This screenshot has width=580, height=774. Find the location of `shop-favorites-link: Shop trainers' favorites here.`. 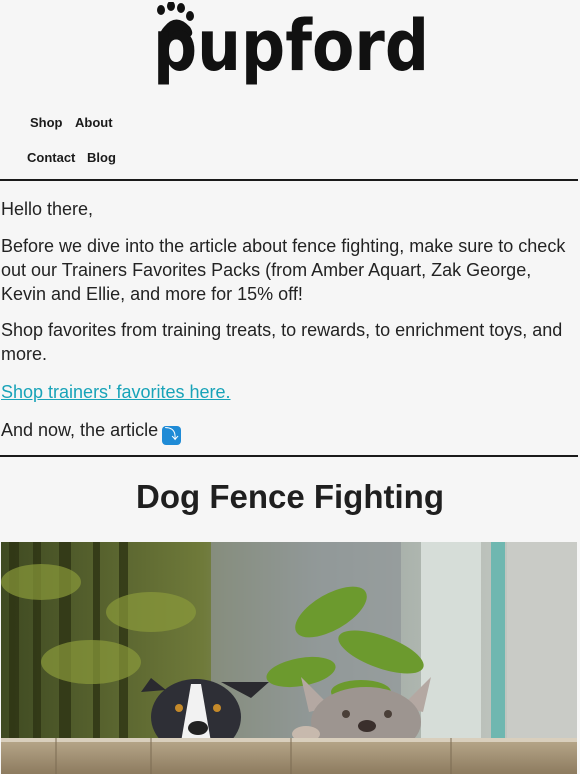

shop-favorites-link: Shop trainers' favorites here. is located at coordinates (116, 392).